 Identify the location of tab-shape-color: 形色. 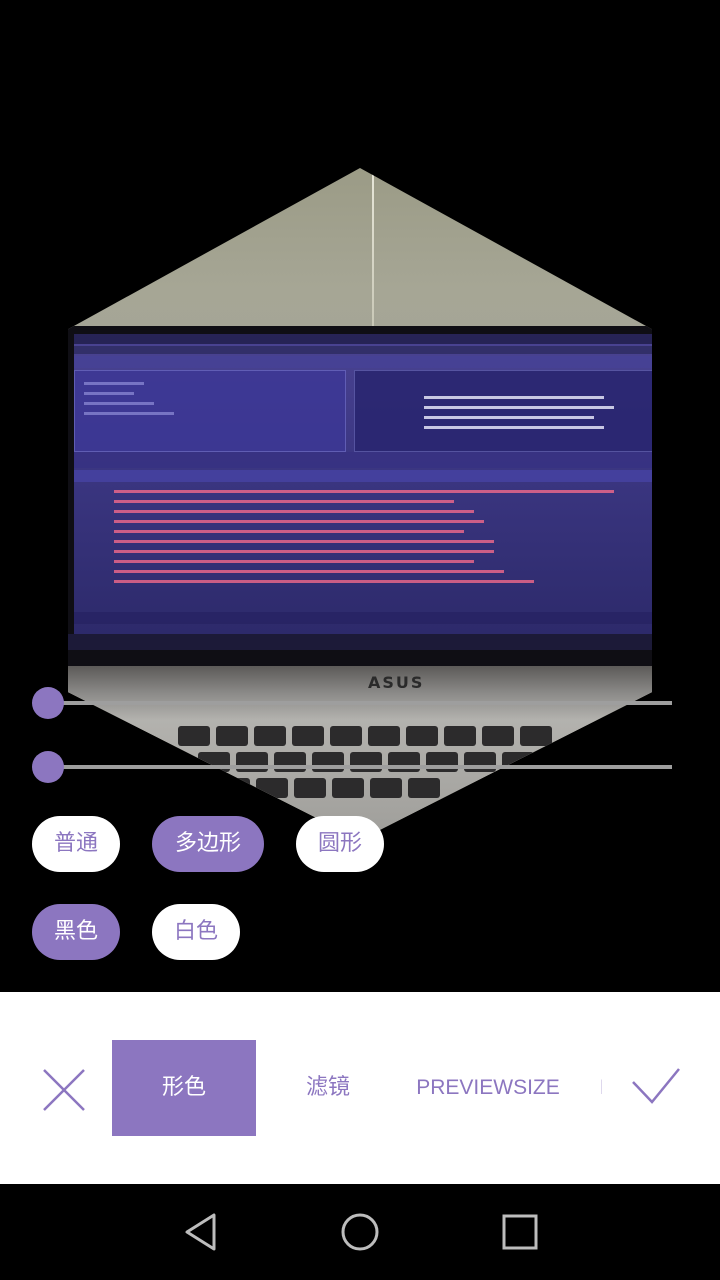
(184, 1088).